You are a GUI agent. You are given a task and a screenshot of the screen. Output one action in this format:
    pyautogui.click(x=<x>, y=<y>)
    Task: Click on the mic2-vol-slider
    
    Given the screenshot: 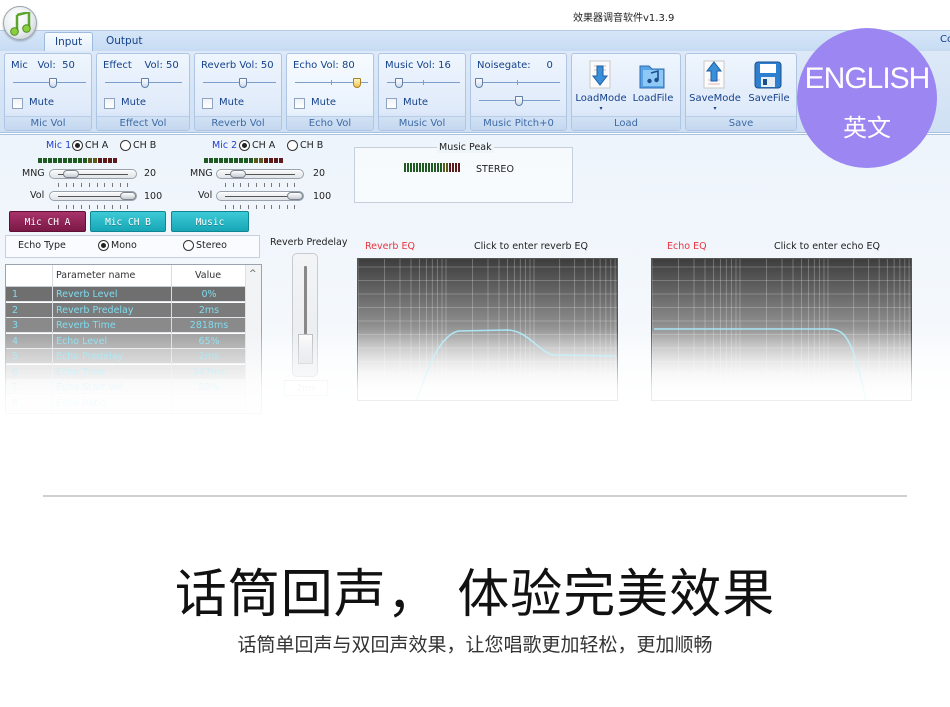 What is the action you would take?
    pyautogui.click(x=260, y=196)
    